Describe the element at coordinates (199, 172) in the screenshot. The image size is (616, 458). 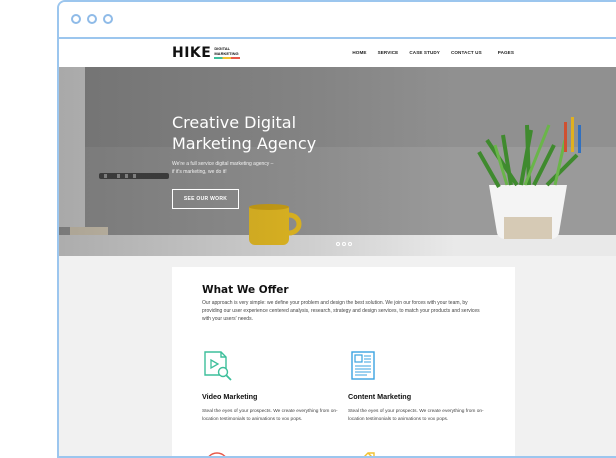
I see `hero-subtitle-line-2: if it's marketing, we do it!` at that location.